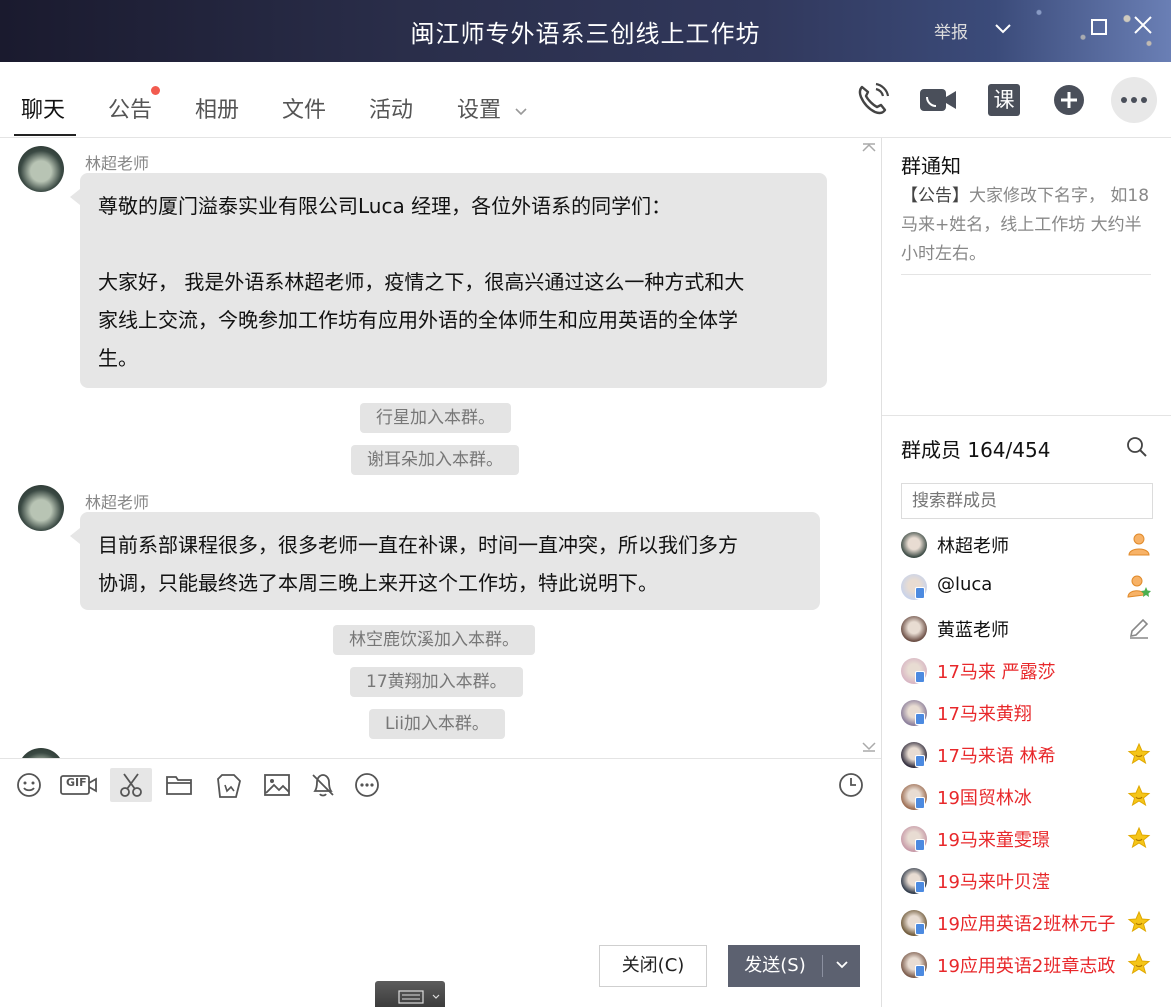  Describe the element at coordinates (1029, 629) in the screenshot. I see `member-row: 黄蓝老师` at that location.